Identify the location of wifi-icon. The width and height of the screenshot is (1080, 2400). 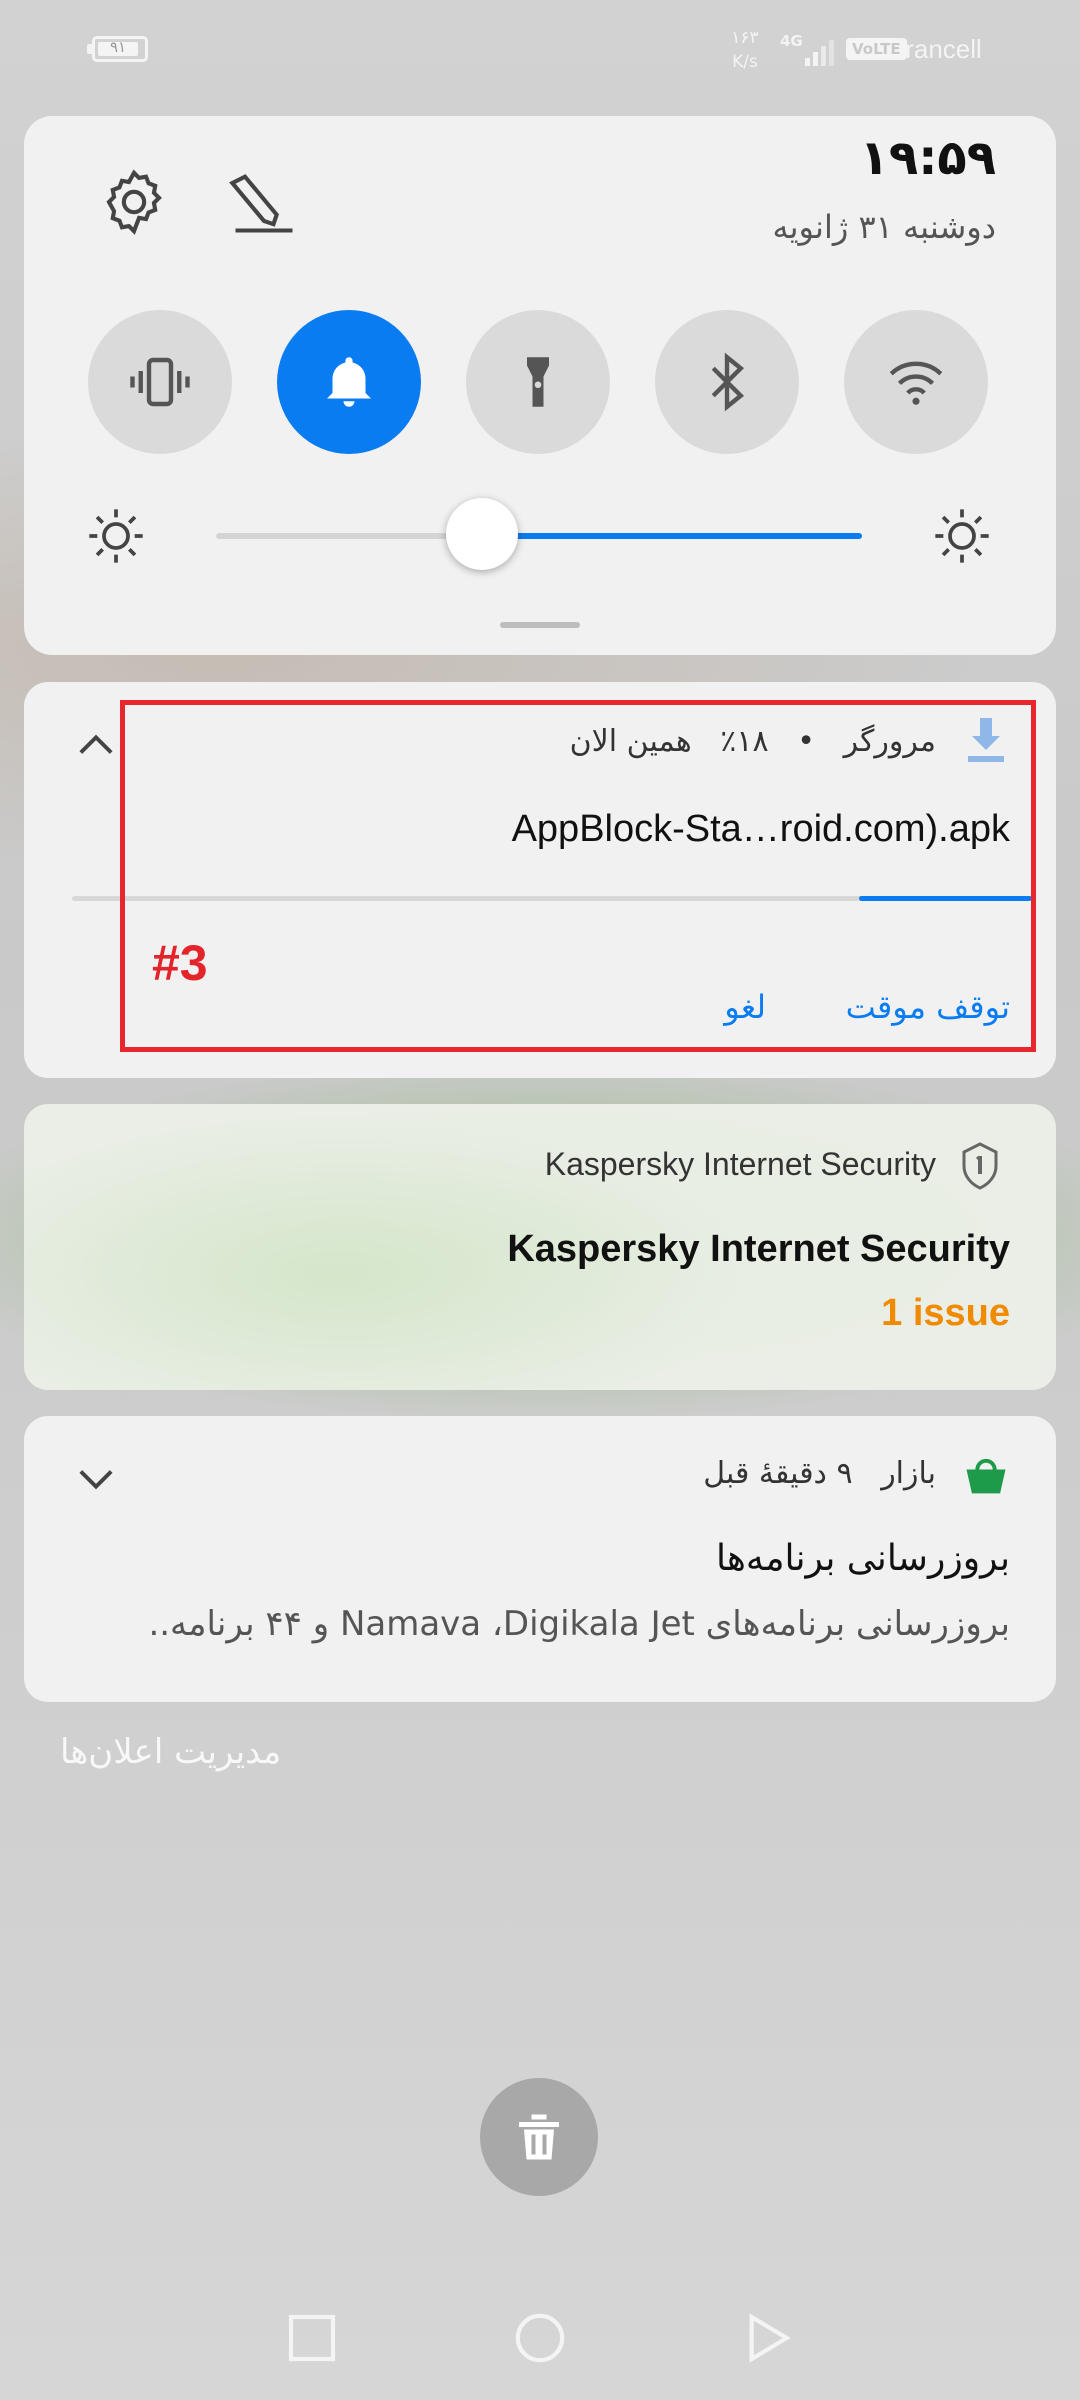
(916, 383).